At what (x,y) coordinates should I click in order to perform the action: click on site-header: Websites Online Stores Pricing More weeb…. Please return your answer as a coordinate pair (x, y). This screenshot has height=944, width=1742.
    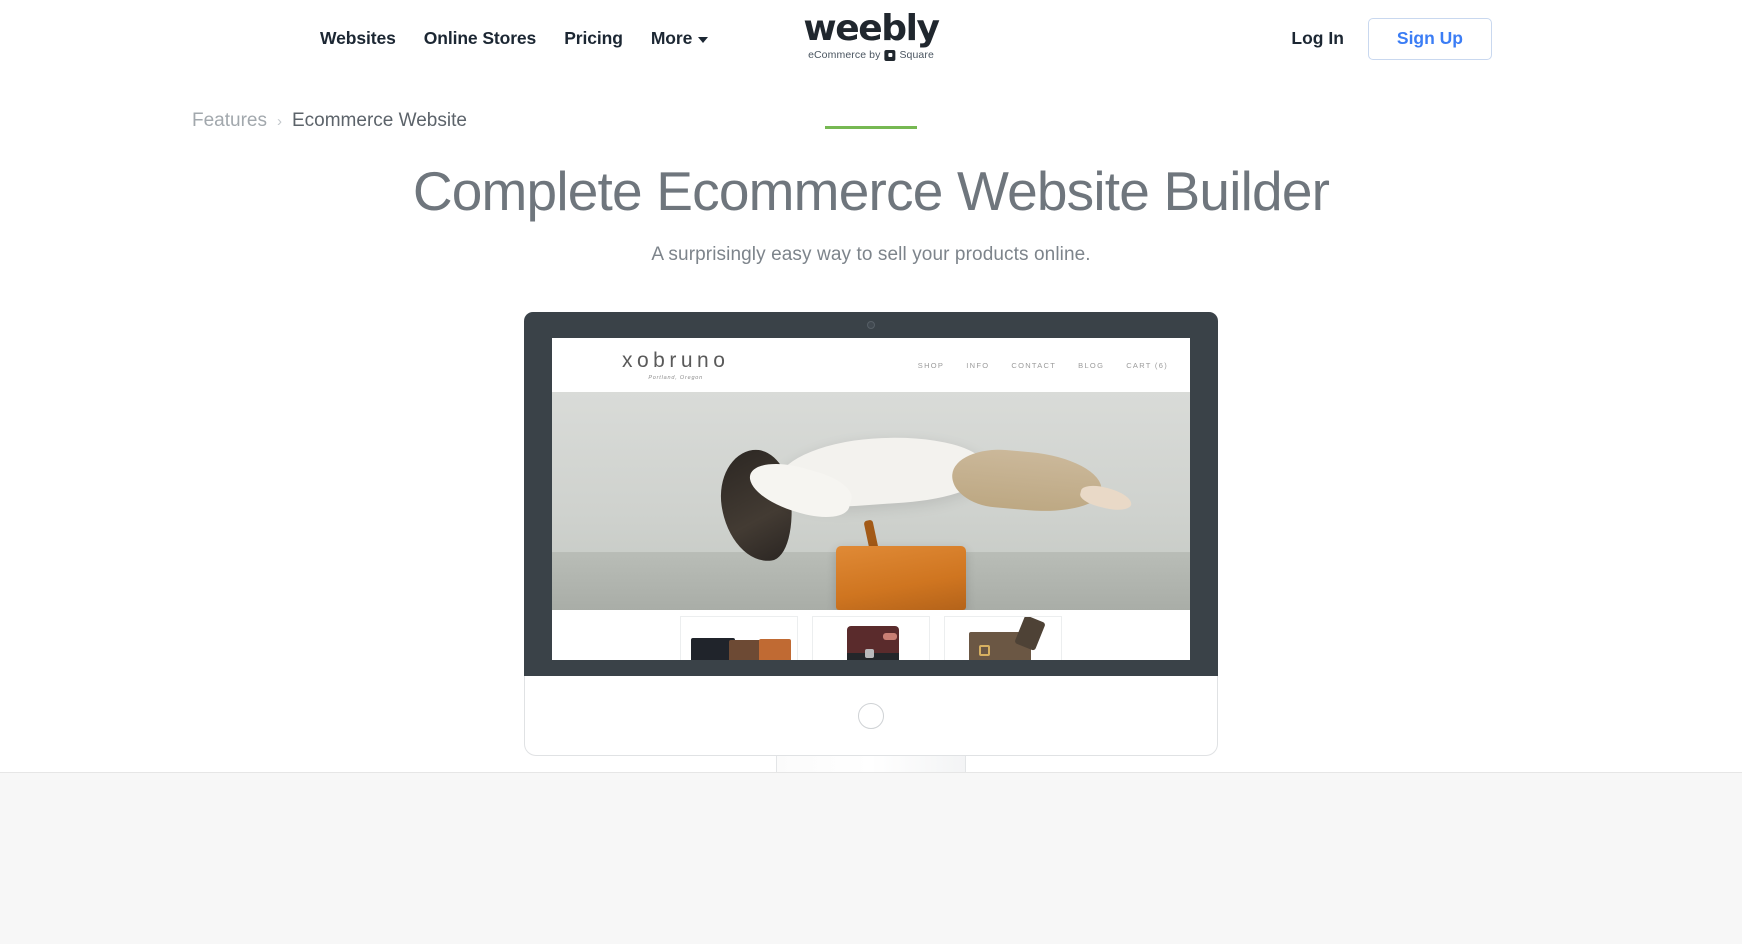
    Looking at the image, I should click on (871, 37).